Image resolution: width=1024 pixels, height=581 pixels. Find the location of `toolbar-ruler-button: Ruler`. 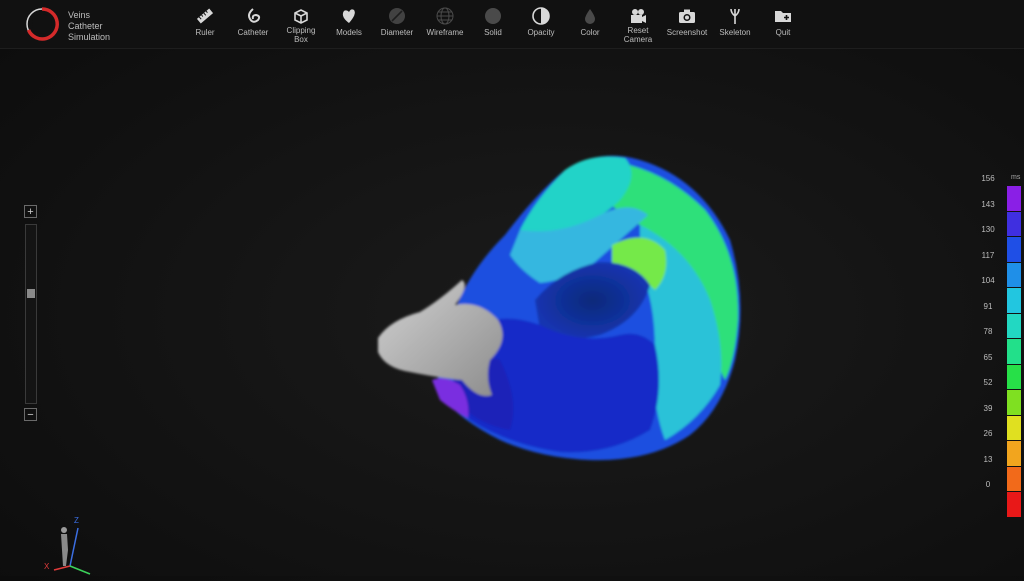

toolbar-ruler-button: Ruler is located at coordinates (205, 25).